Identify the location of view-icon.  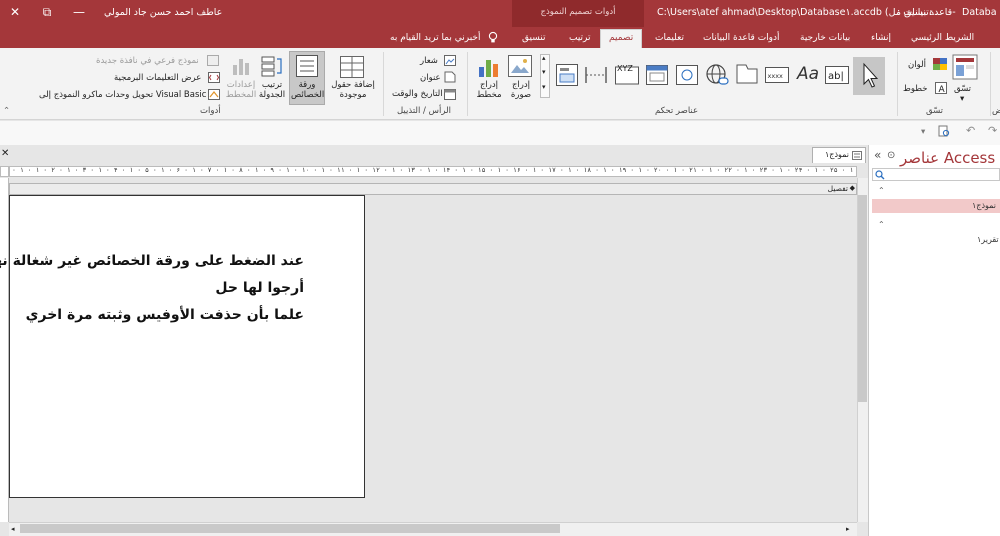
(965, 67).